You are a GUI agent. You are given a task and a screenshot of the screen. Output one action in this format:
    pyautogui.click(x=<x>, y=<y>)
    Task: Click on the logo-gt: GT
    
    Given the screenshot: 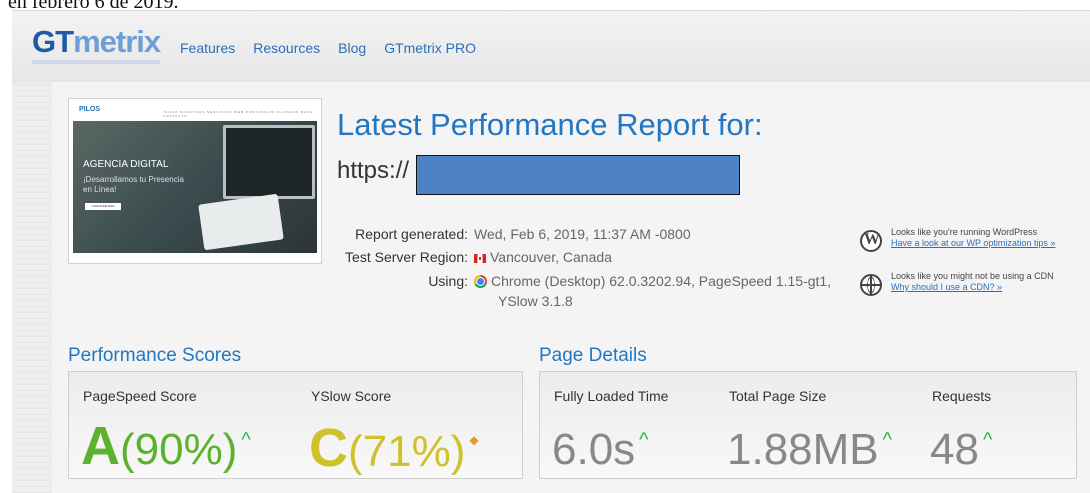 What is the action you would take?
    pyautogui.click(x=53, y=41)
    